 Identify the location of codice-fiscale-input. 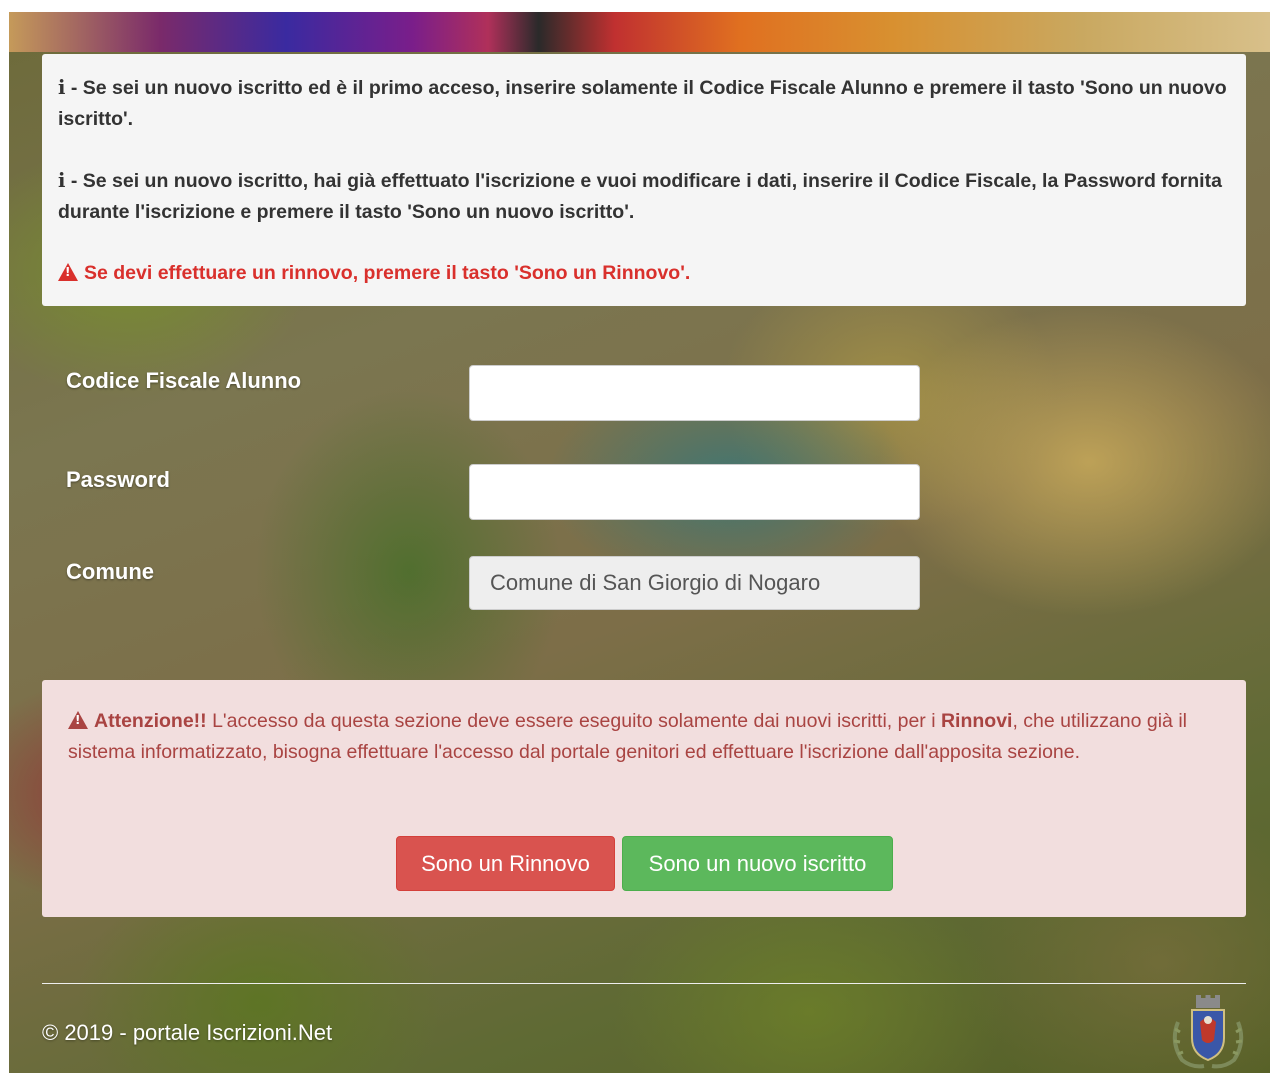
(694, 393).